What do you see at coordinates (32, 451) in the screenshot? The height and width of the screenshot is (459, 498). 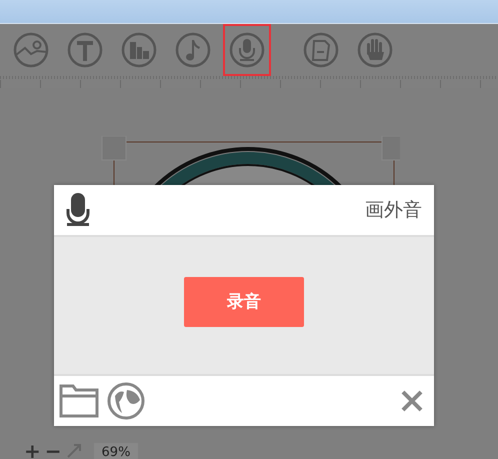 I see `zoom-in-button: +` at bounding box center [32, 451].